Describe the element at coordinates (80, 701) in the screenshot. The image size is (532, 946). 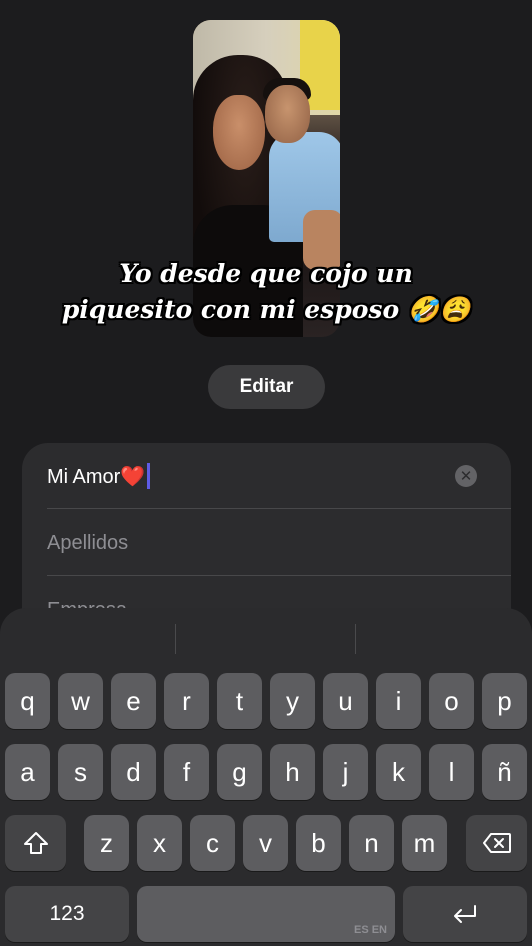
I see `key-w: w` at that location.